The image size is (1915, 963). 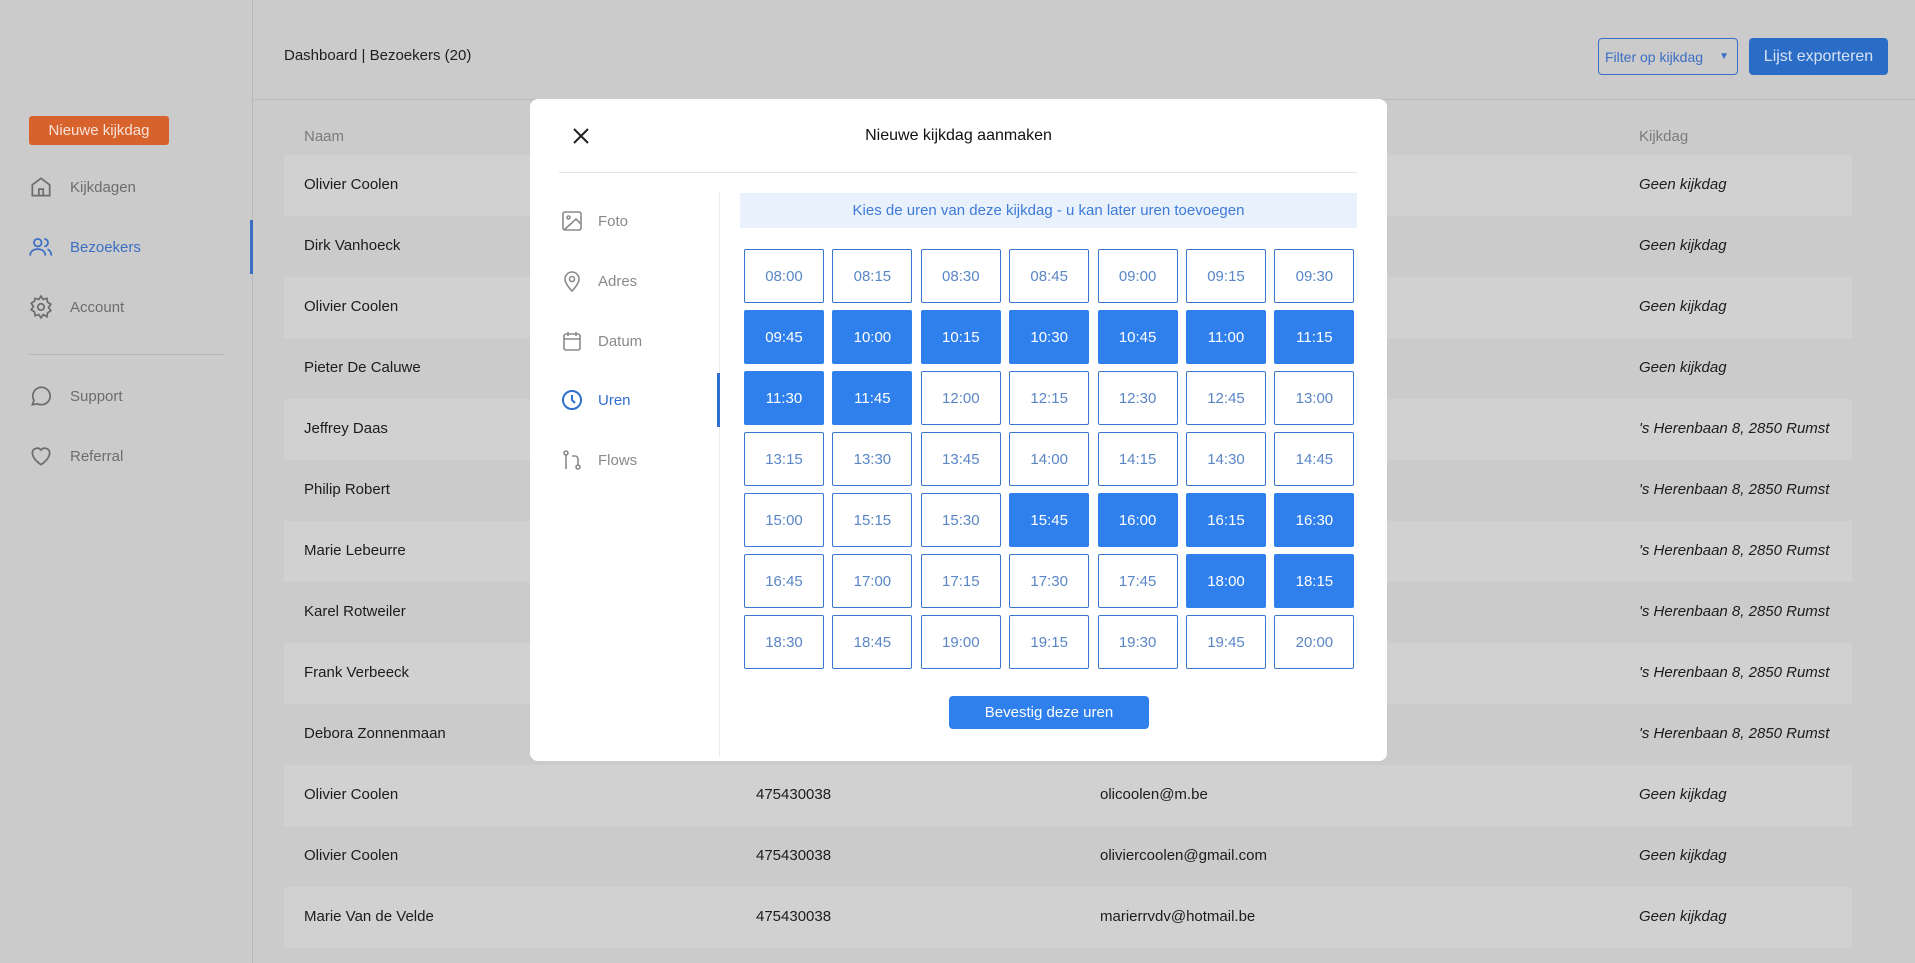 I want to click on sidebar-item-kijkdagen: Kijkdagen, so click(x=82, y=187).